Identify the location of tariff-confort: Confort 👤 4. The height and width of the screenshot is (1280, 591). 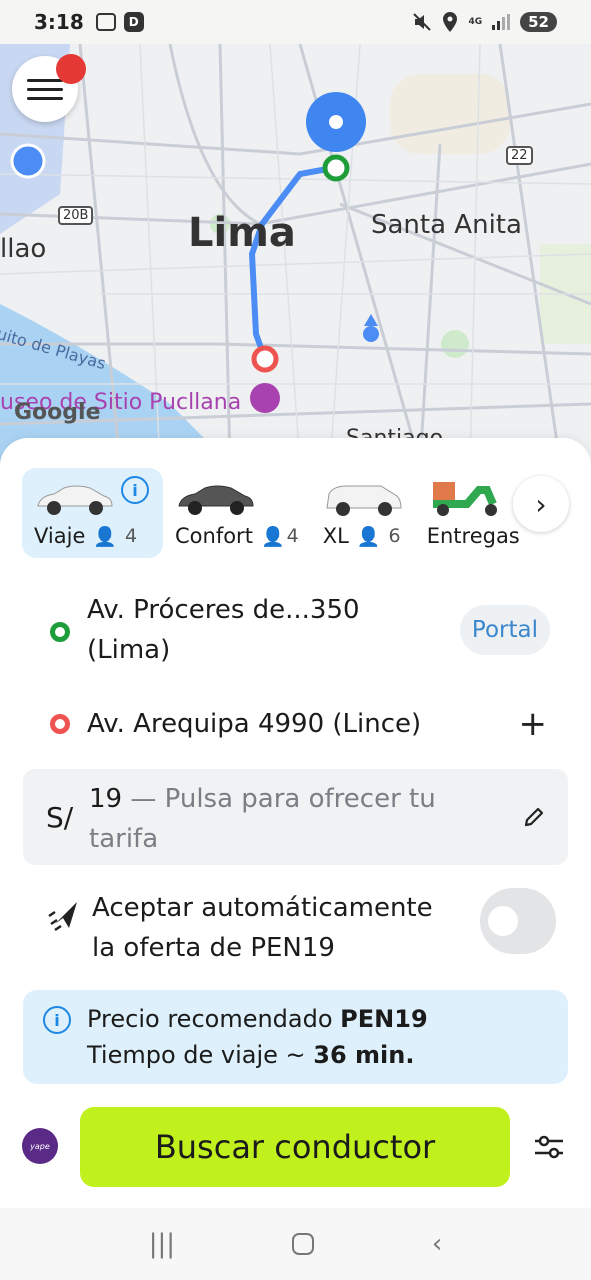
(237, 513).